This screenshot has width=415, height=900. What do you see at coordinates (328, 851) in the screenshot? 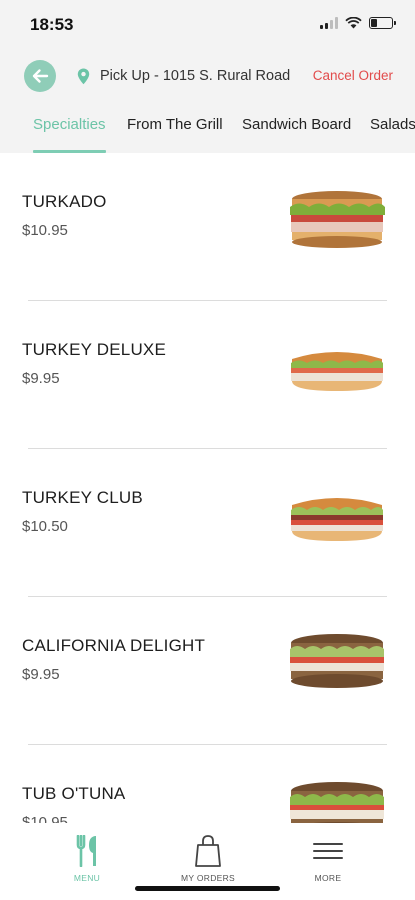
I see `hamburger-menu-icon` at bounding box center [328, 851].